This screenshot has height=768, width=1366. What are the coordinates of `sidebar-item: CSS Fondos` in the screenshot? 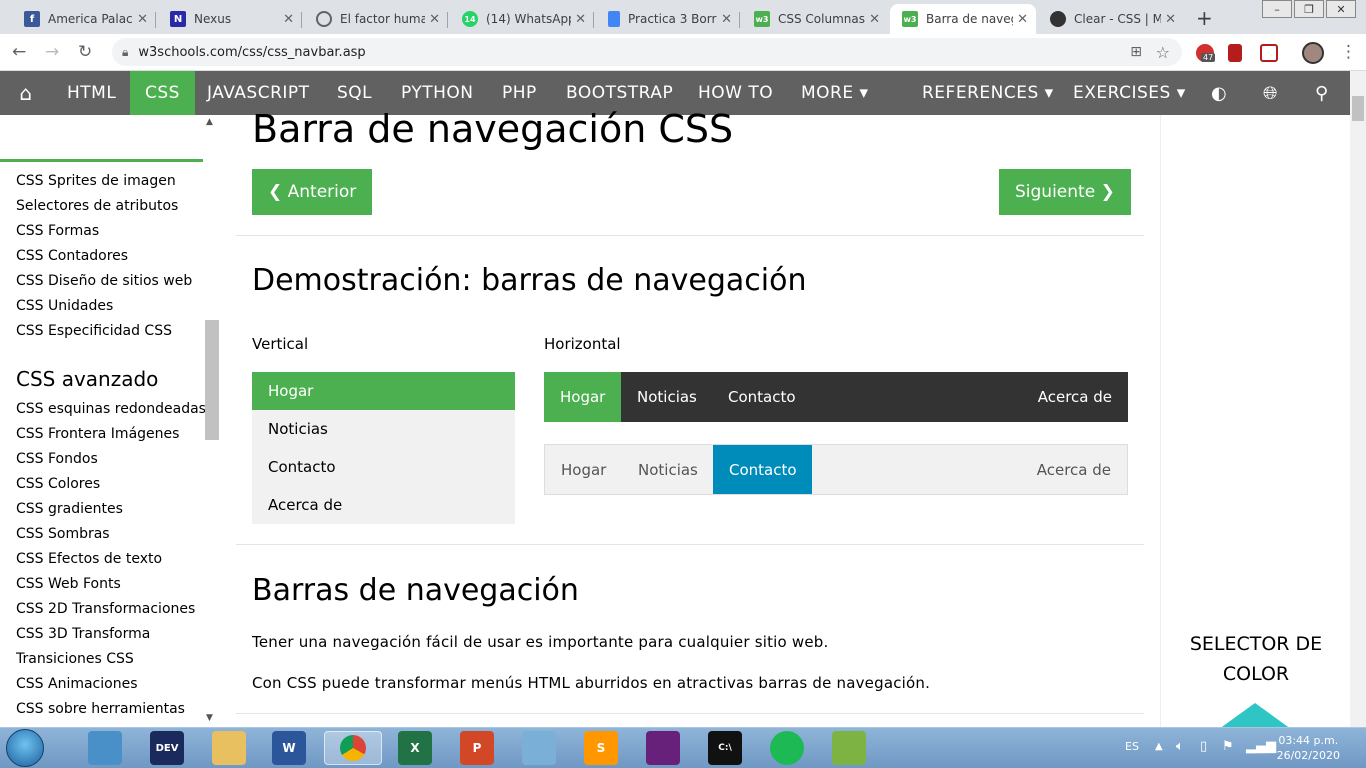 It's located at (57, 459).